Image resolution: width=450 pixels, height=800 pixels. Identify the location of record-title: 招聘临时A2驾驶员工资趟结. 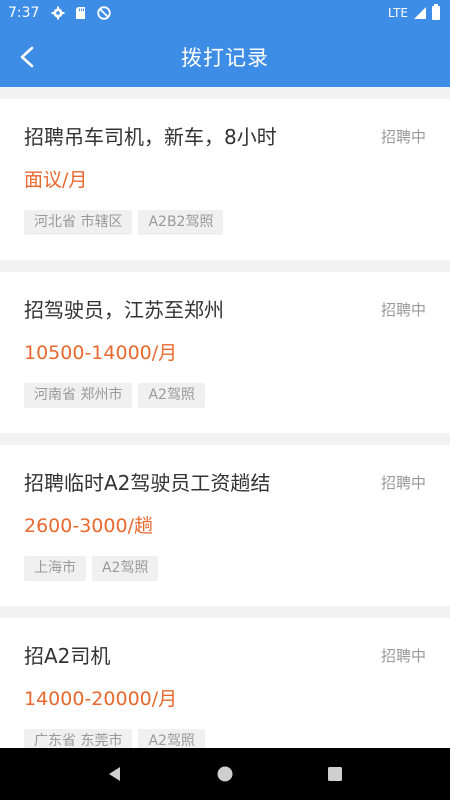
(147, 483).